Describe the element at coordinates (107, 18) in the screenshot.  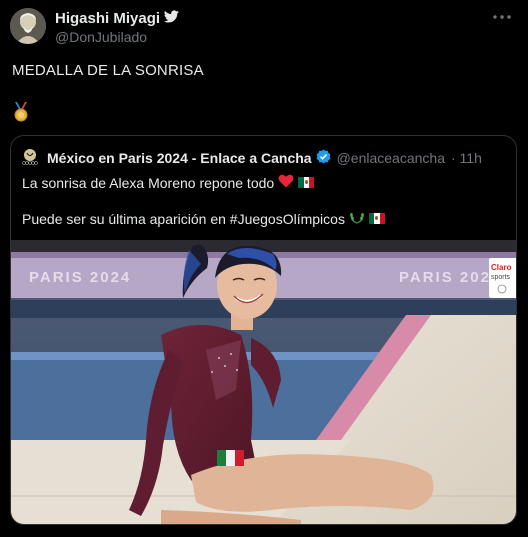
I see `author-name-text: Higashi Miyagi` at that location.